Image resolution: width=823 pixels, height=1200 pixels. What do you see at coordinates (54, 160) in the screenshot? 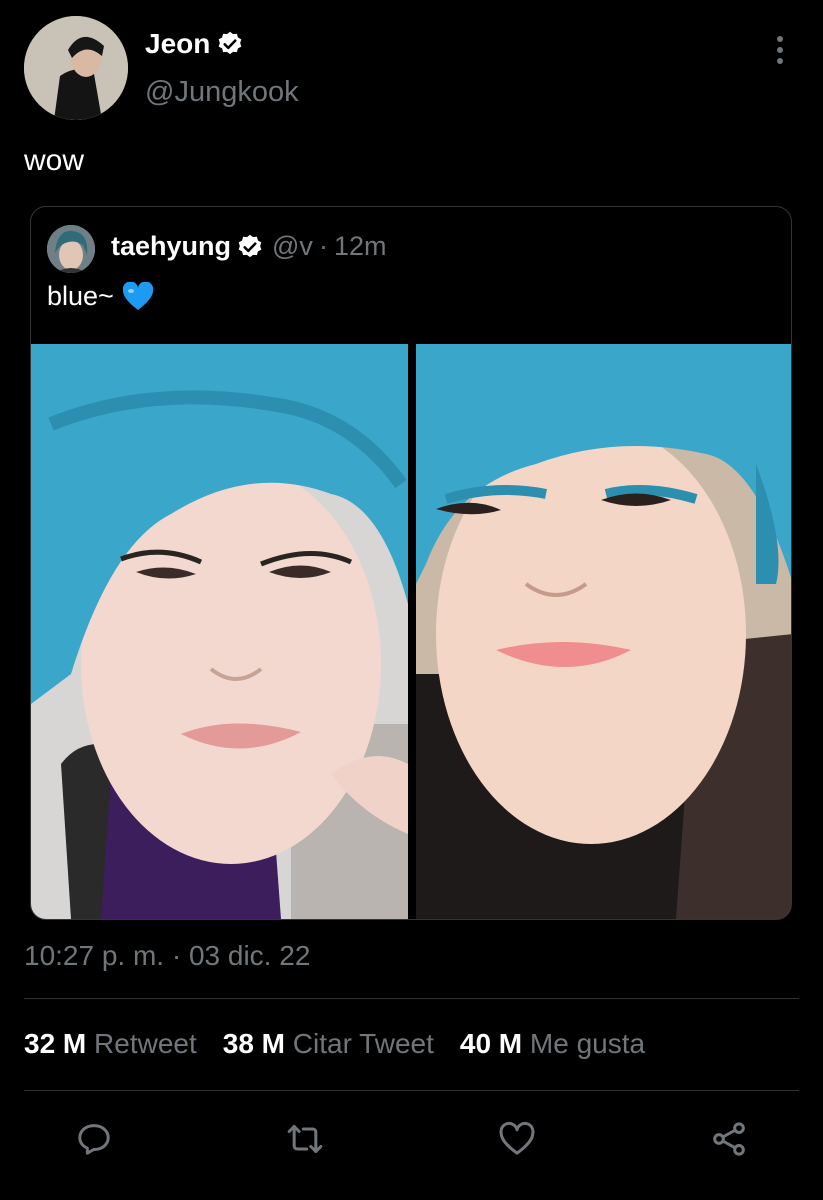
I see `tweet-text: wow` at bounding box center [54, 160].